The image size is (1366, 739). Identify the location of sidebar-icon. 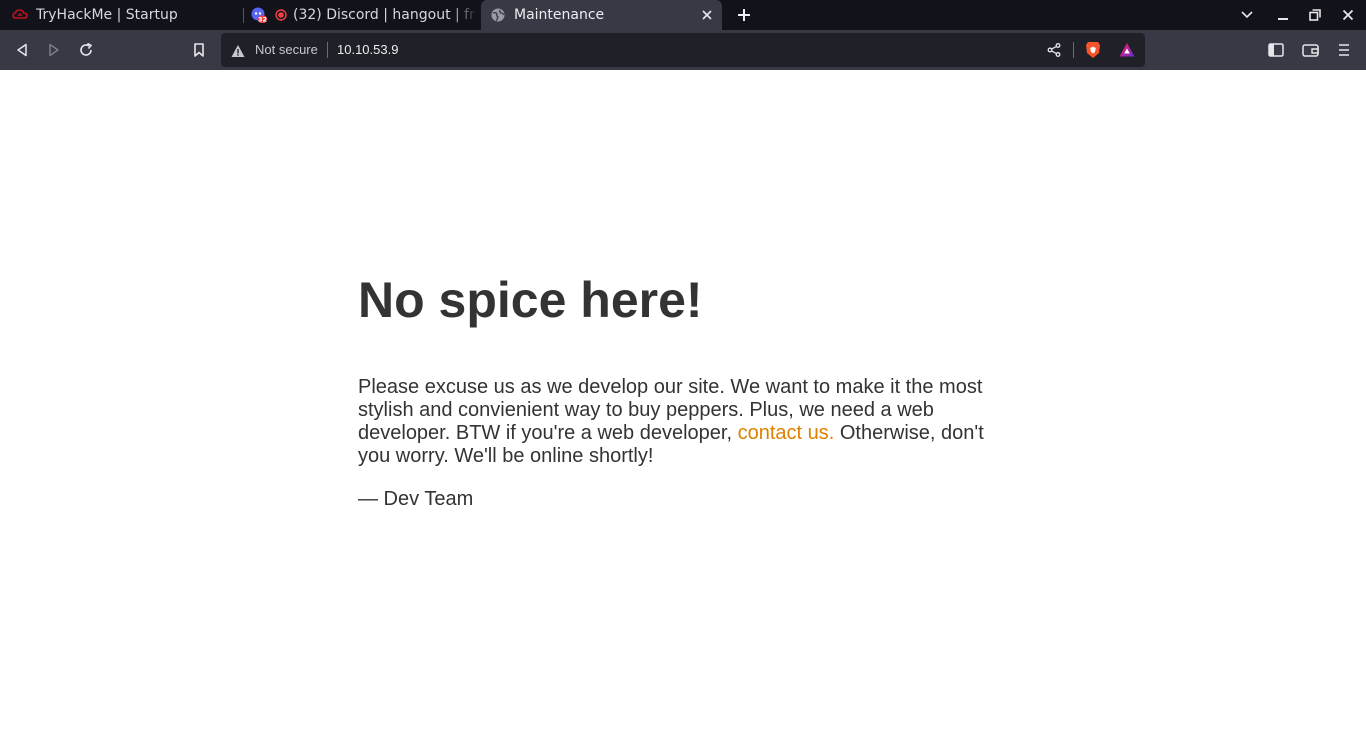
(1276, 50).